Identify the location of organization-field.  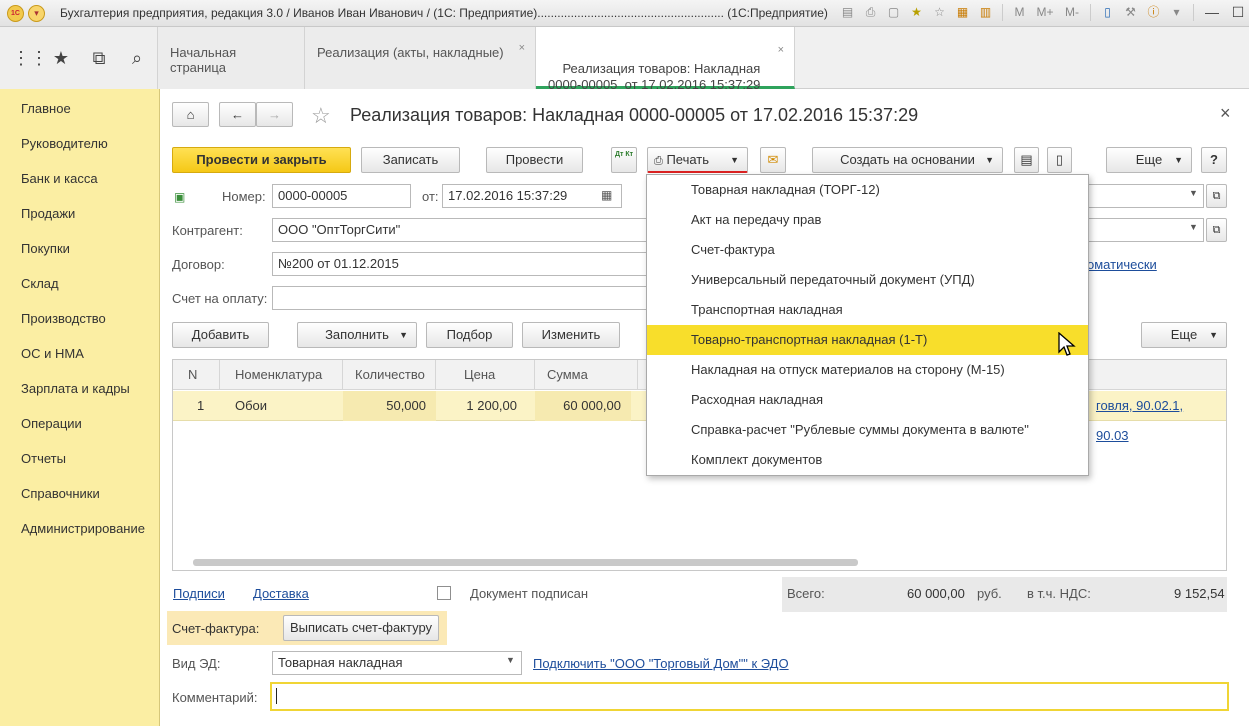
(1146, 196).